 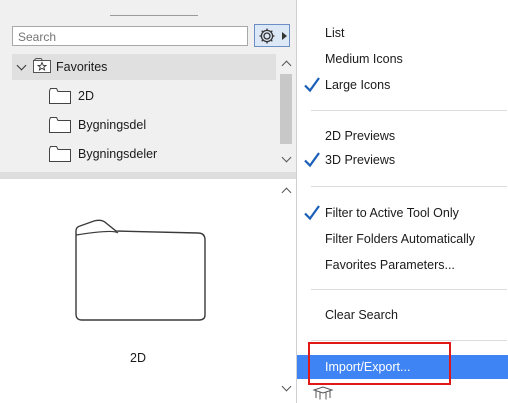 I want to click on options-menu-button, so click(x=272, y=35).